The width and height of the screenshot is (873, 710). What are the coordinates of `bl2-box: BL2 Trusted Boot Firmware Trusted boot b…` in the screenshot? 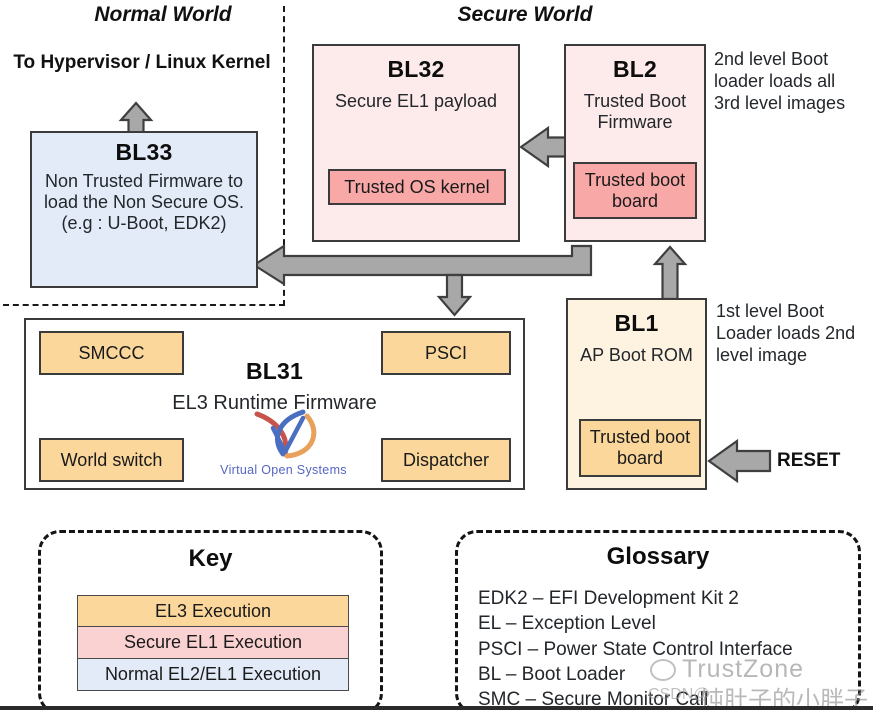 It's located at (635, 143).